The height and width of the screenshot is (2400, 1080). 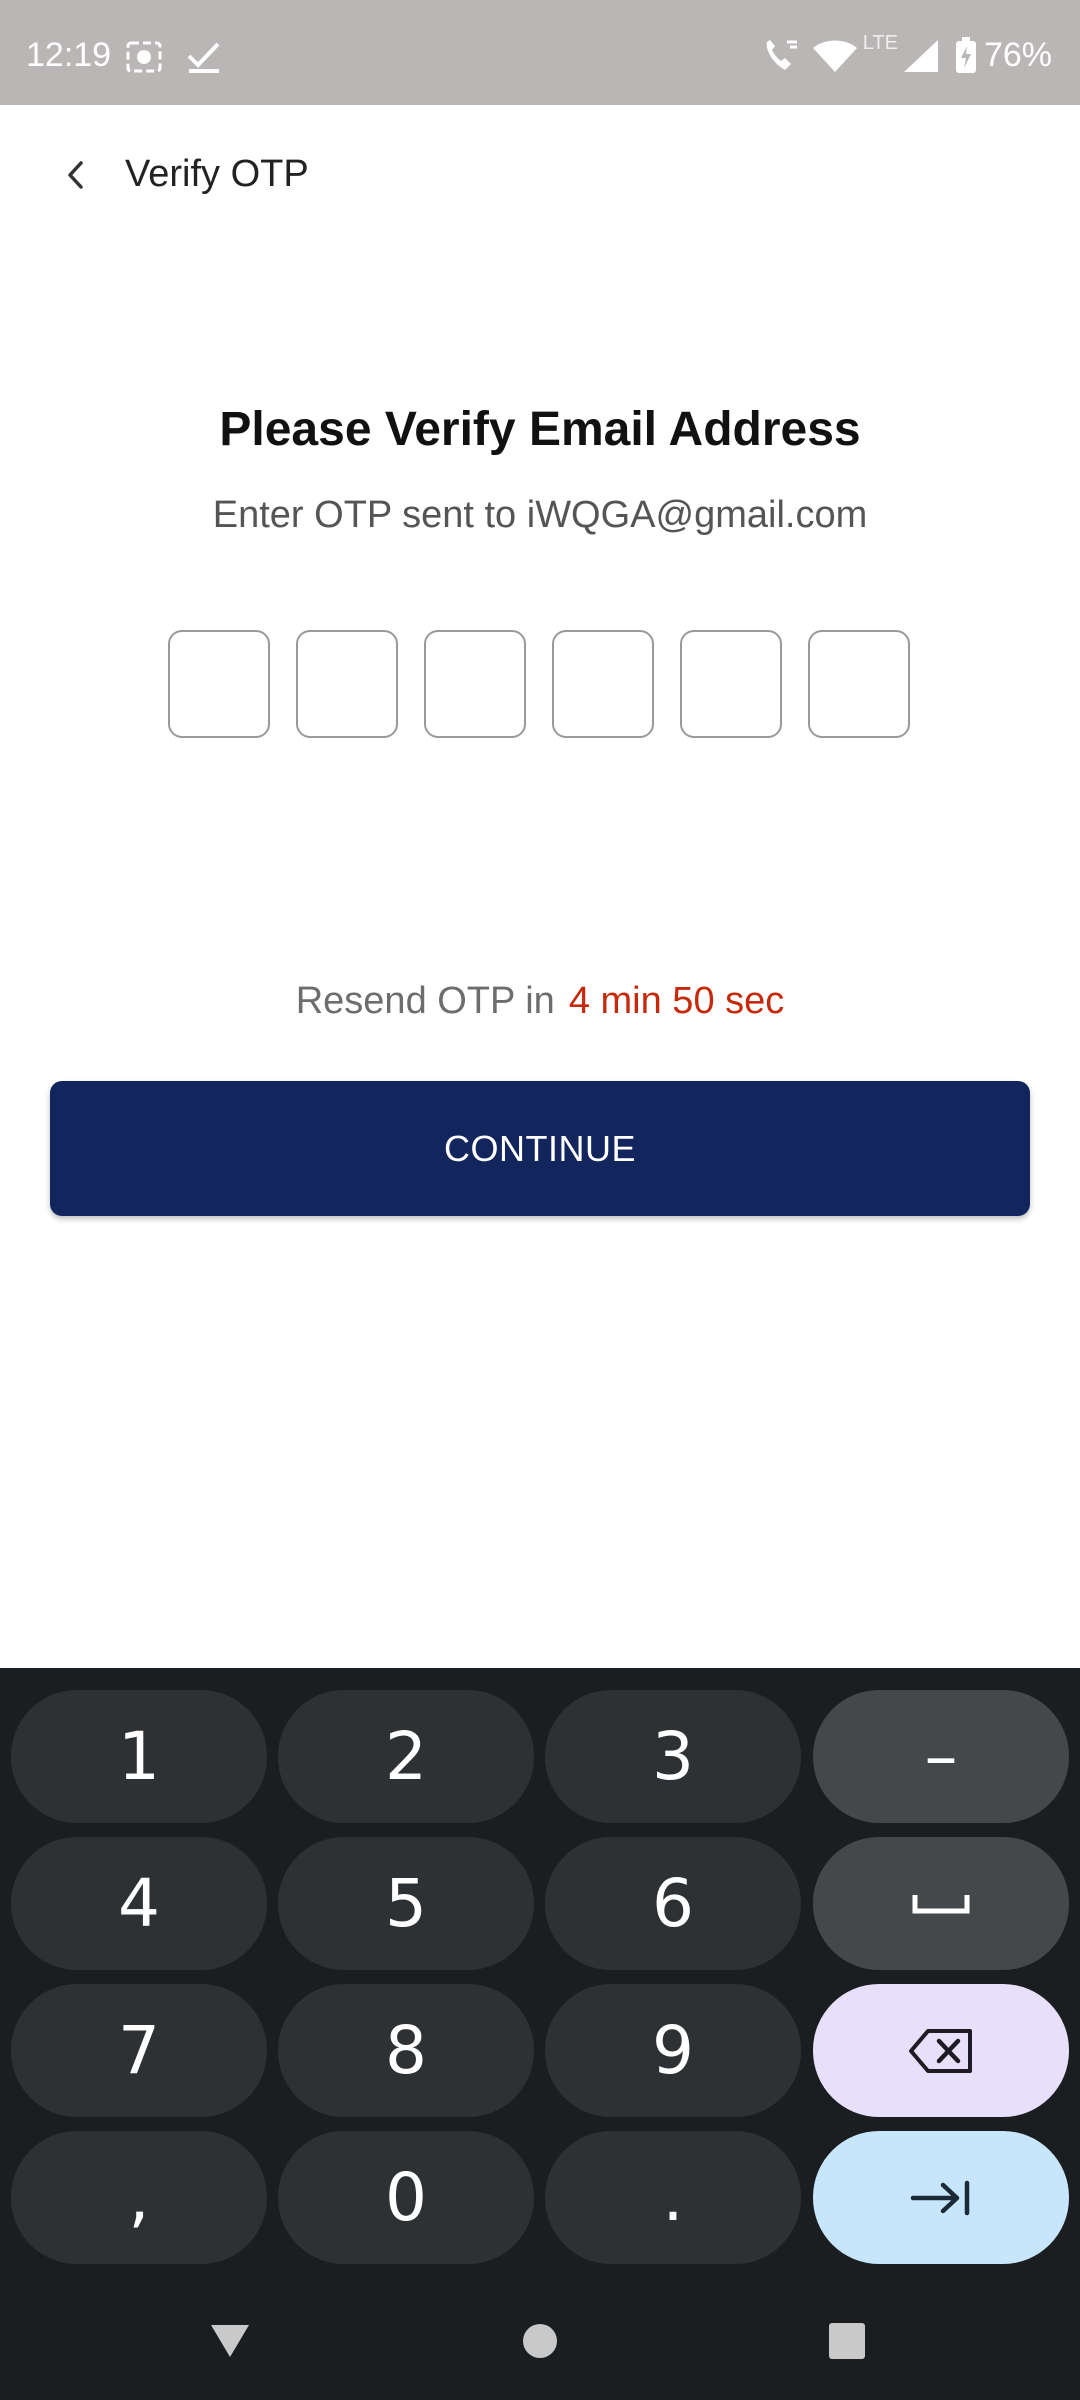 What do you see at coordinates (676, 1001) in the screenshot?
I see `resend-timer: 4 min 50 sec` at bounding box center [676, 1001].